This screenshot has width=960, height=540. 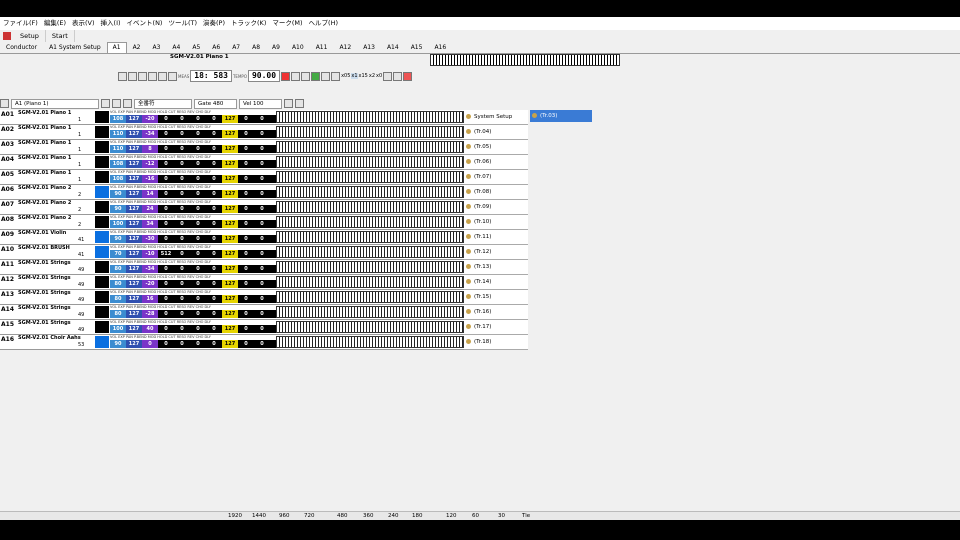 What do you see at coordinates (150, 209) in the screenshot?
I see `controller-value: 24` at bounding box center [150, 209].